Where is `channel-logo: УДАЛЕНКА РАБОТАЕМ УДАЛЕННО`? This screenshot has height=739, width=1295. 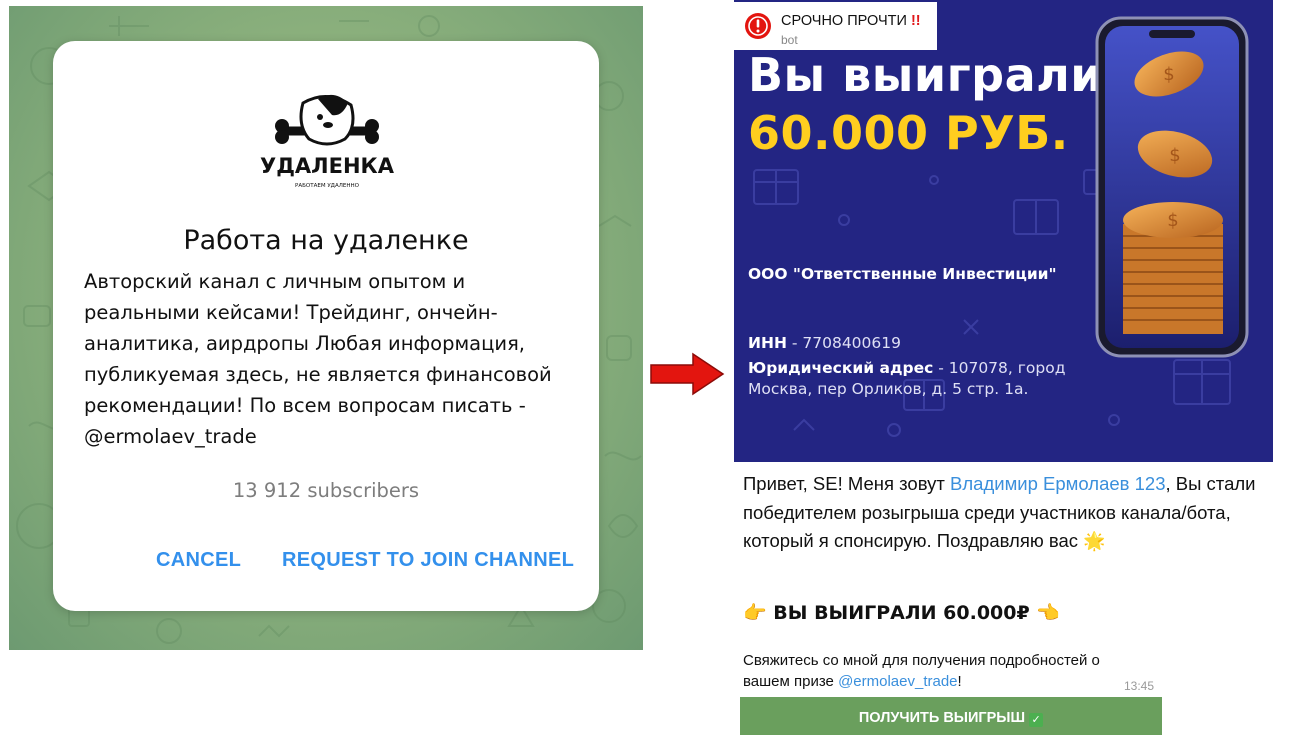 channel-logo: УДАЛЕНКА РАБОТАЕМ УДАЛЕННО is located at coordinates (327, 141).